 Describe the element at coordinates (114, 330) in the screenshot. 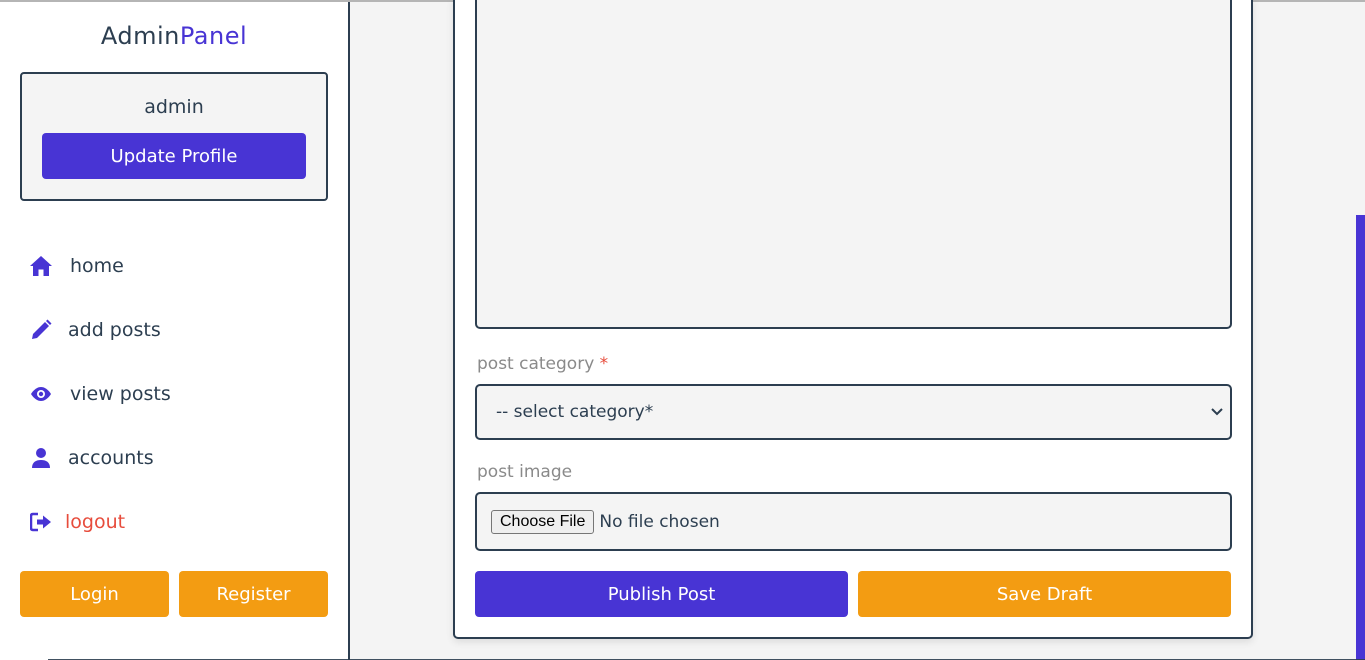

I see `sidebar-item-label: add posts` at that location.